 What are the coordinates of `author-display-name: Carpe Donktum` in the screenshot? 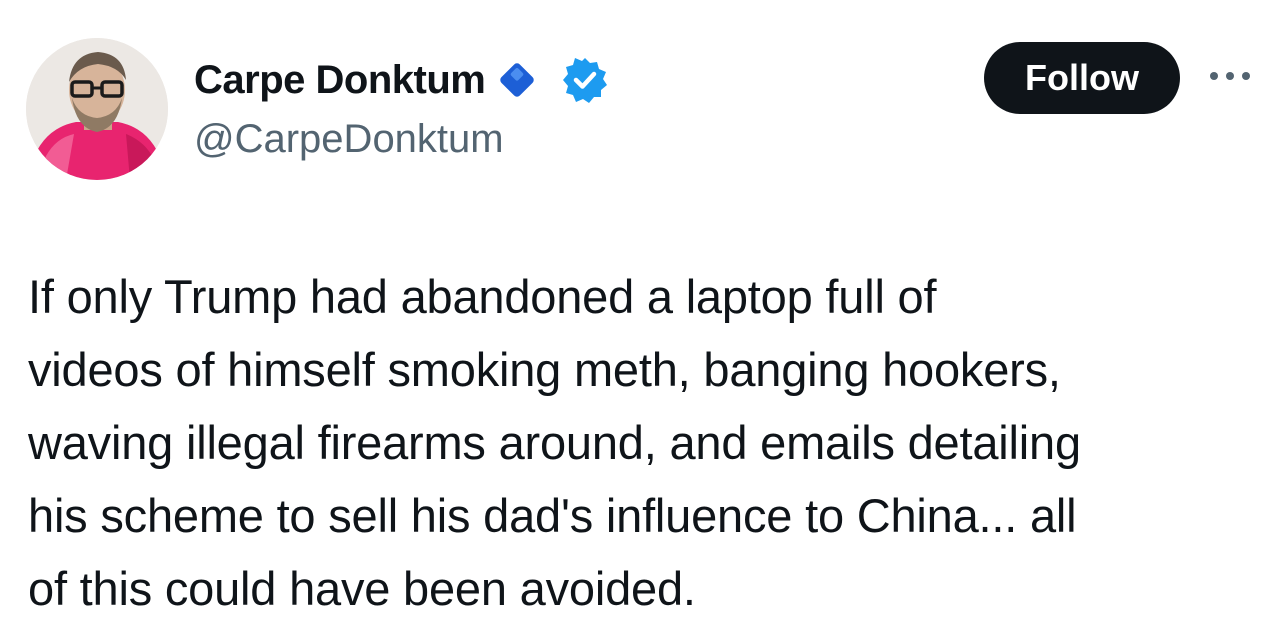 It's located at (340, 80).